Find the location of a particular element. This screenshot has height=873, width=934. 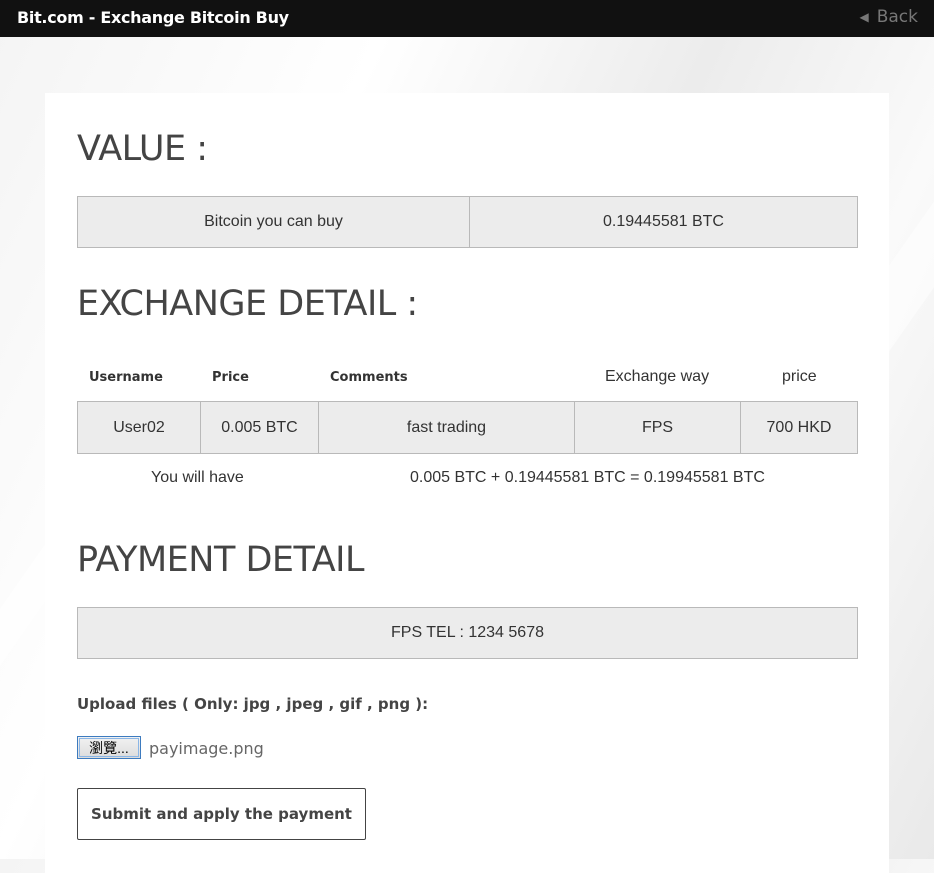

value-box: Bitcoin you can buy 0.19445581 BTC is located at coordinates (467, 222).